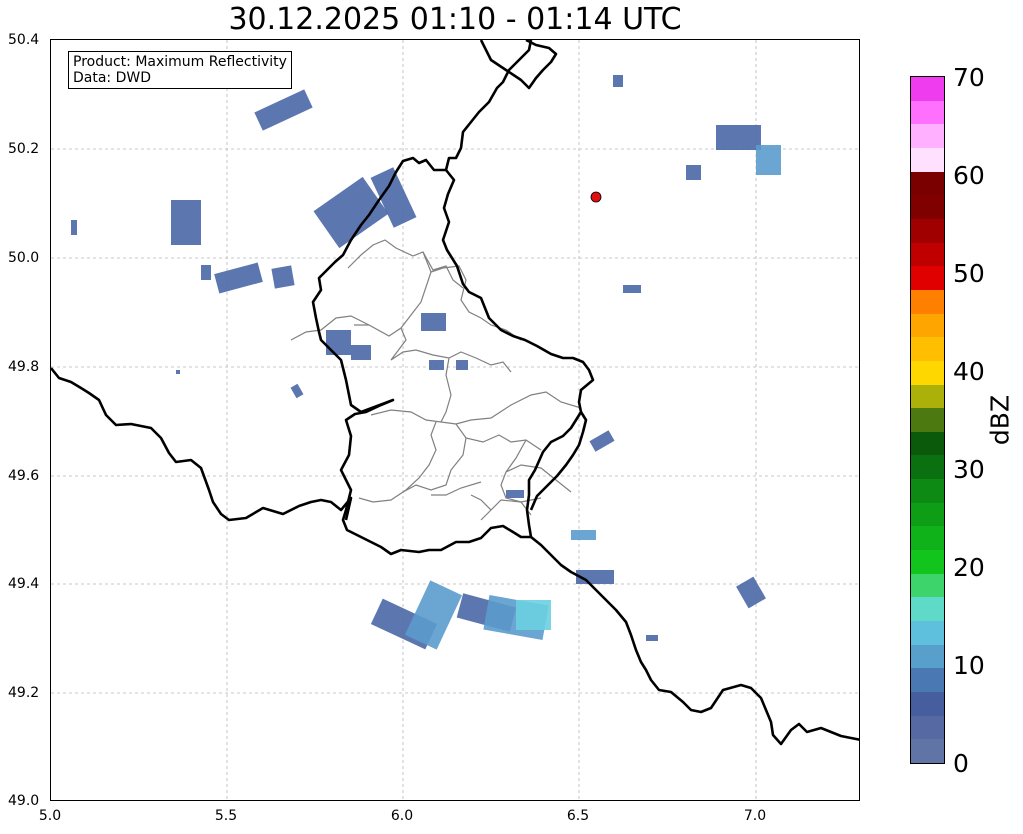 This screenshot has width=1023, height=834. What do you see at coordinates (596, 197) in the screenshot?
I see `location-marker` at bounding box center [596, 197].